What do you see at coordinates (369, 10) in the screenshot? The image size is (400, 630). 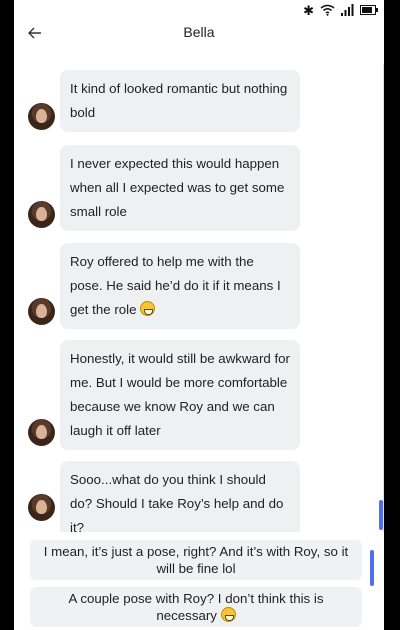 I see `battery-icon` at bounding box center [369, 10].